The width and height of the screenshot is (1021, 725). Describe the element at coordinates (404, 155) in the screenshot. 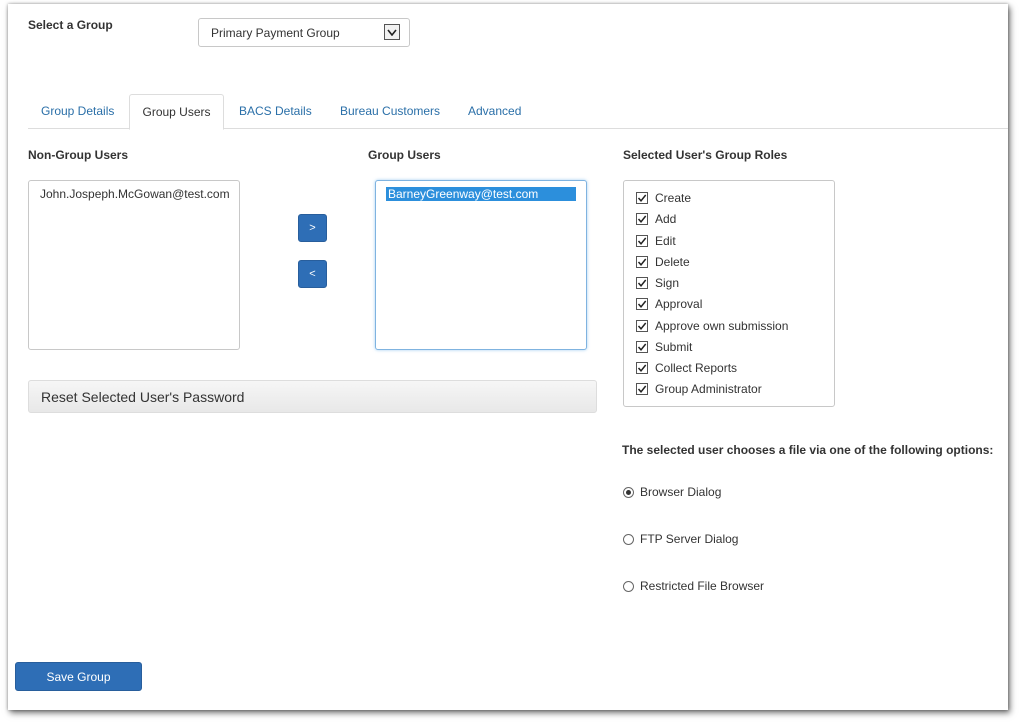

I see `group-users-heading: Group Users` at that location.